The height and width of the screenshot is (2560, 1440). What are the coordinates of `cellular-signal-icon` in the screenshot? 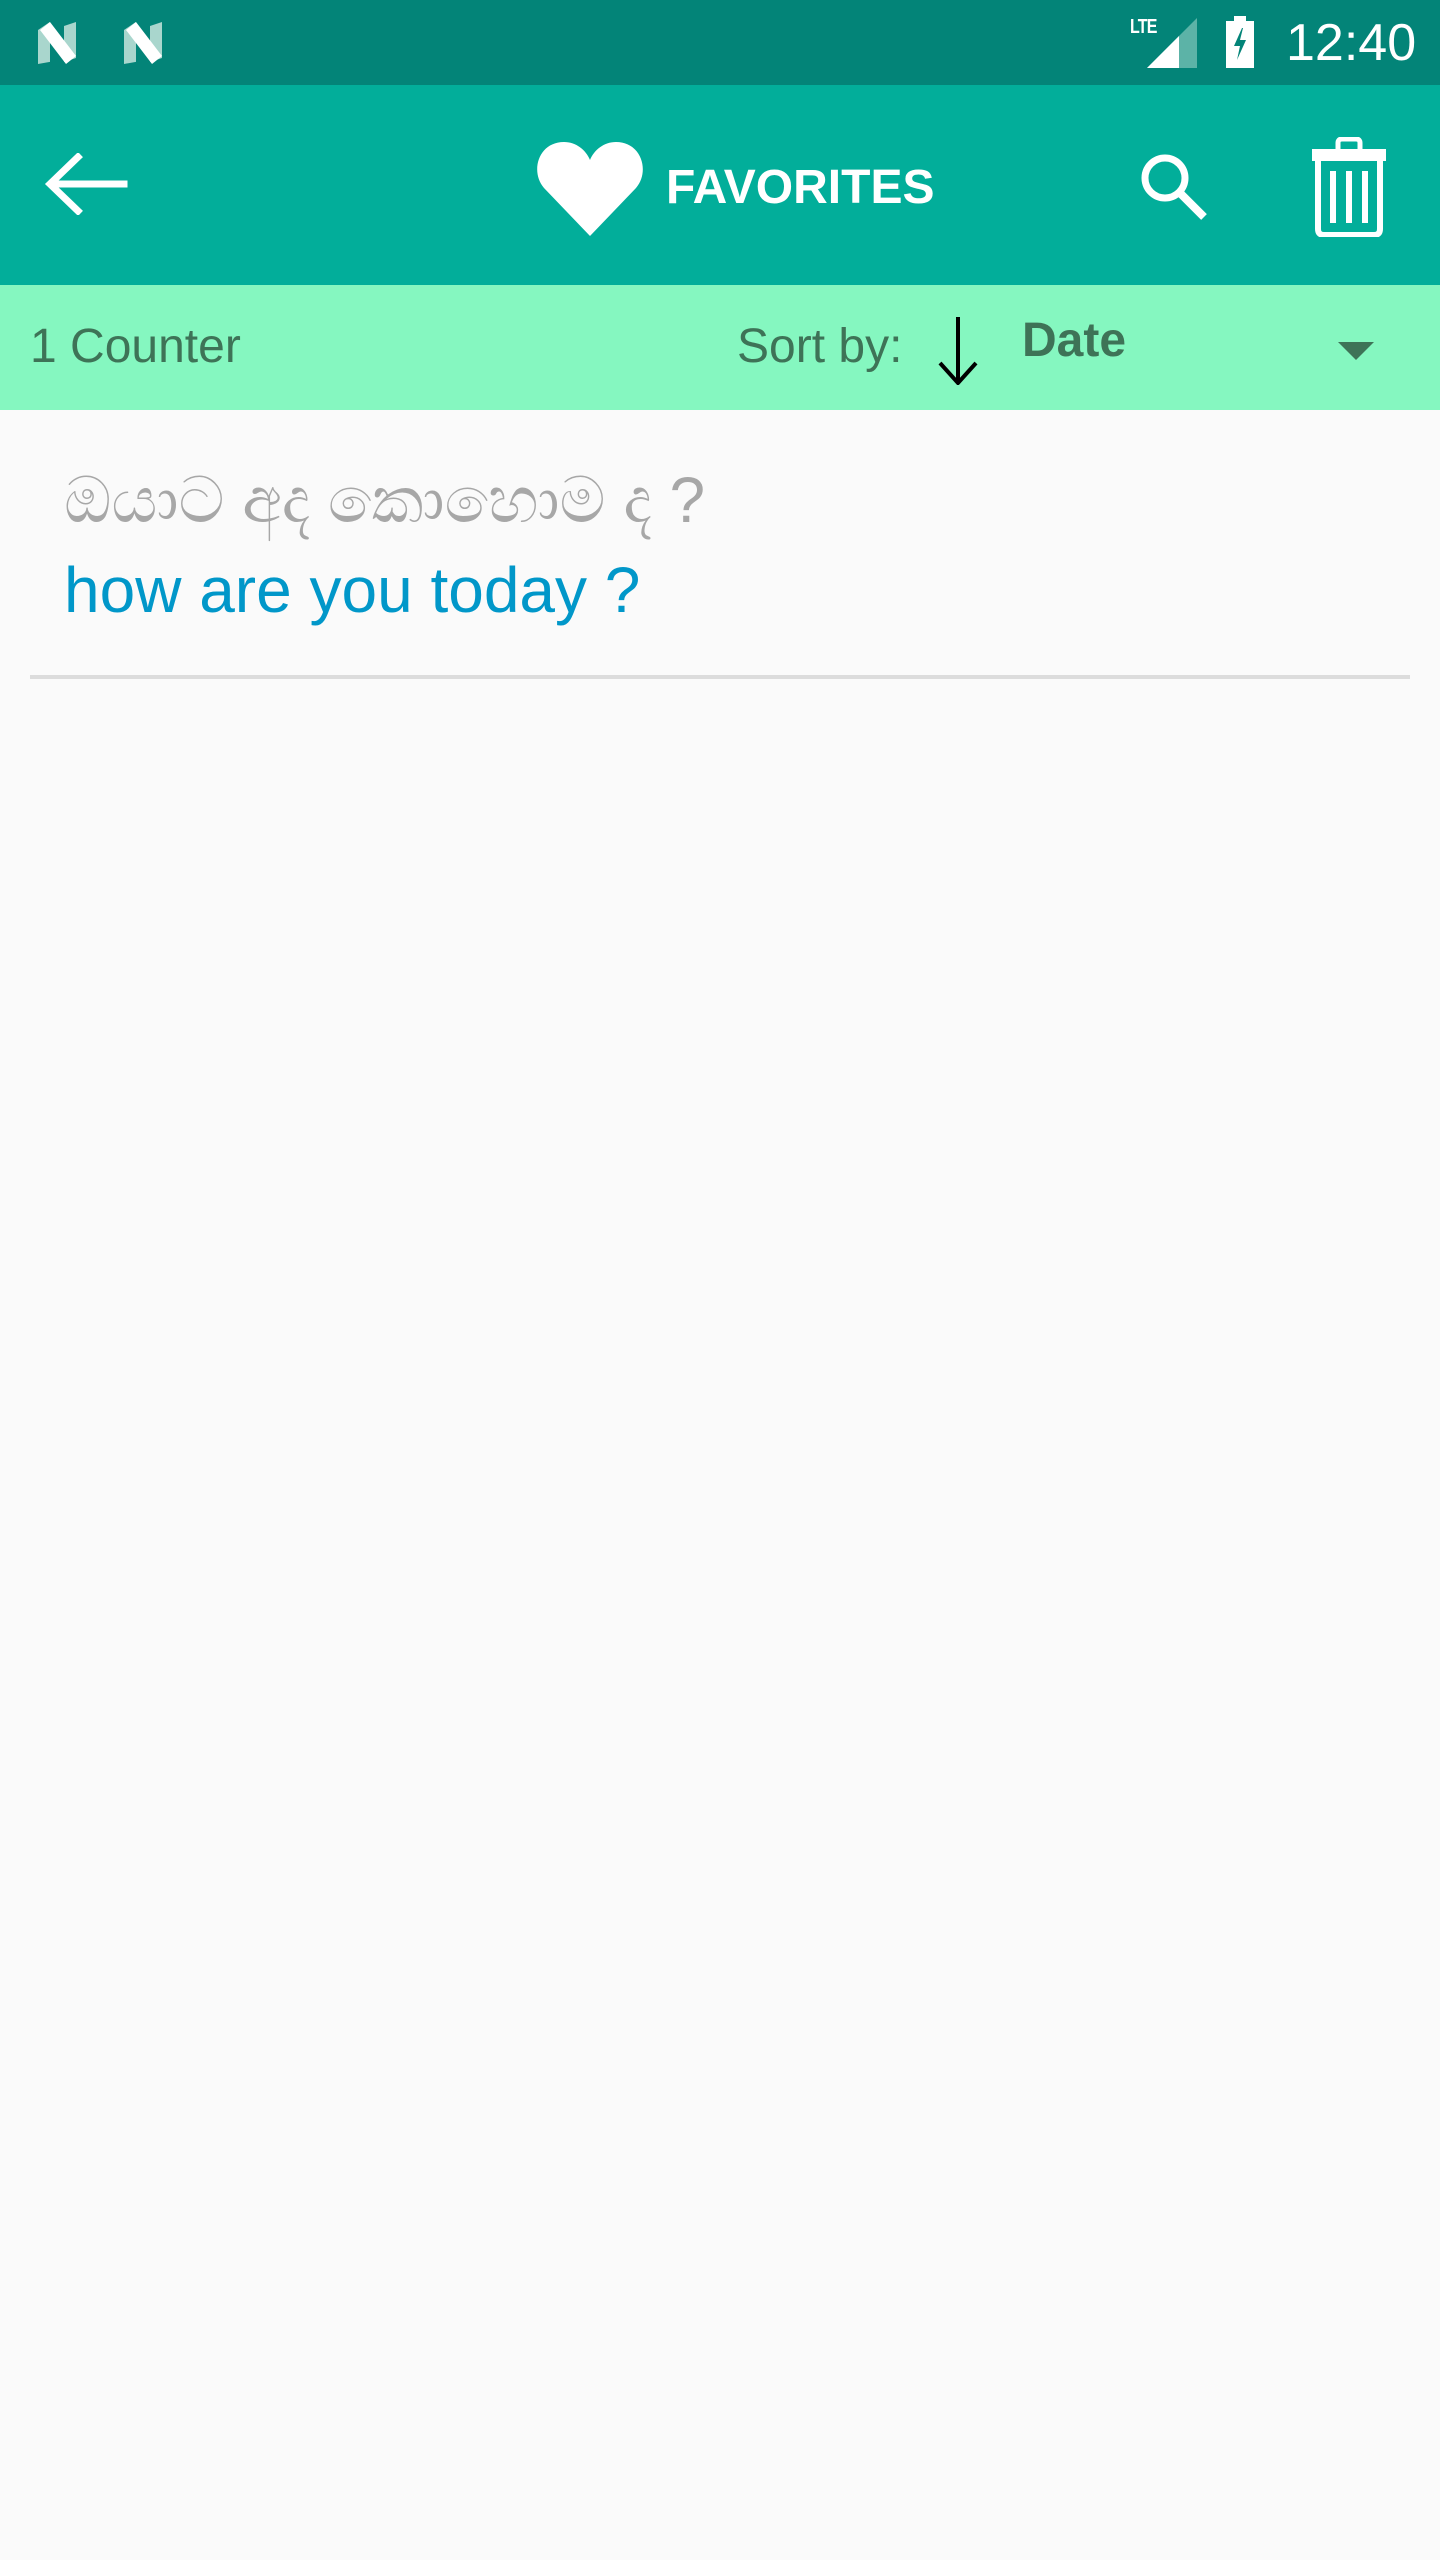 It's located at (1172, 43).